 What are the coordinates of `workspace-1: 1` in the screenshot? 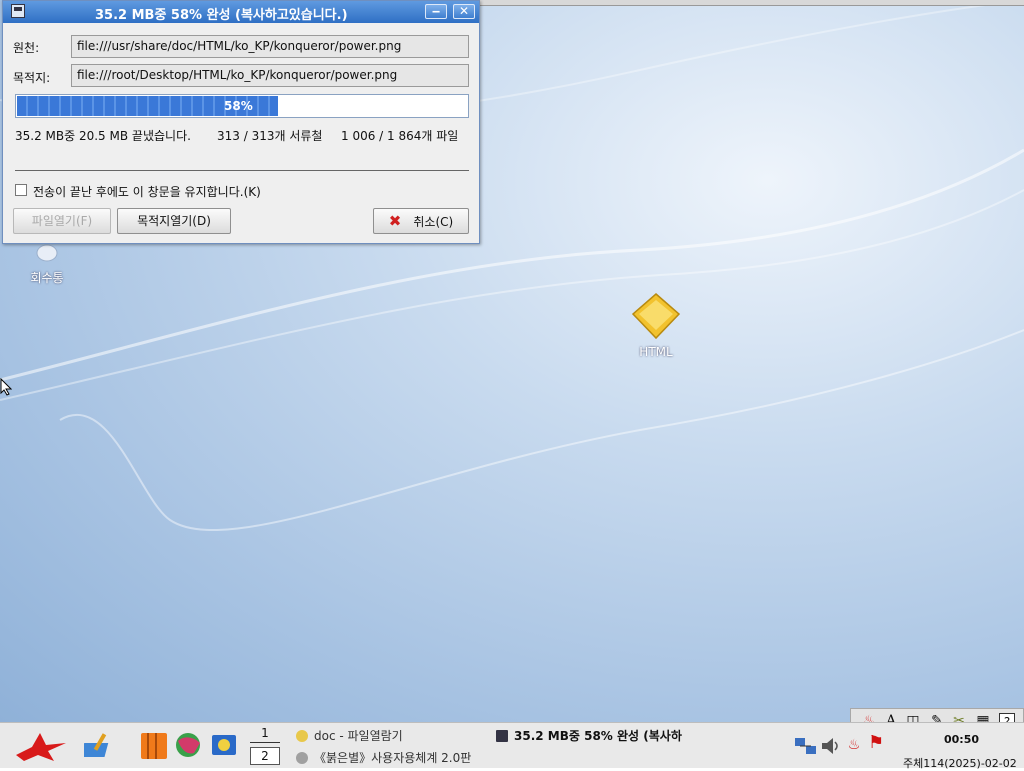 It's located at (265, 734).